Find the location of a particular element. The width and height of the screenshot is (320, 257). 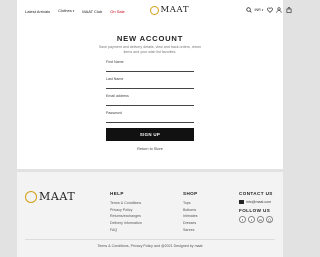

help-link: Terms & Conditions is located at coordinates (126, 203).